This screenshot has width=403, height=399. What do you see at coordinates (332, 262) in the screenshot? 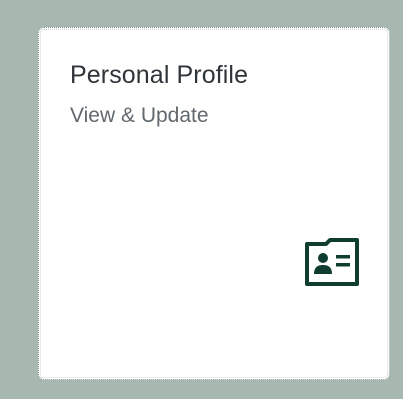
I see `contact-card-icon` at bounding box center [332, 262].